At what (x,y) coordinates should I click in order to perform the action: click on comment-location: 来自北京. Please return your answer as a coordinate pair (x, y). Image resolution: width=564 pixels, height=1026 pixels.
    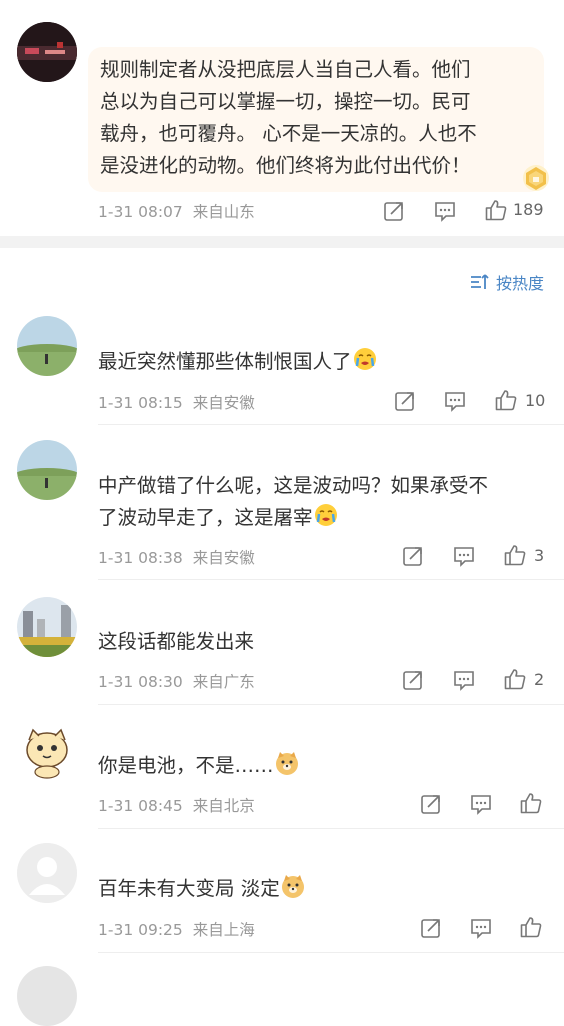
    Looking at the image, I should click on (223, 806).